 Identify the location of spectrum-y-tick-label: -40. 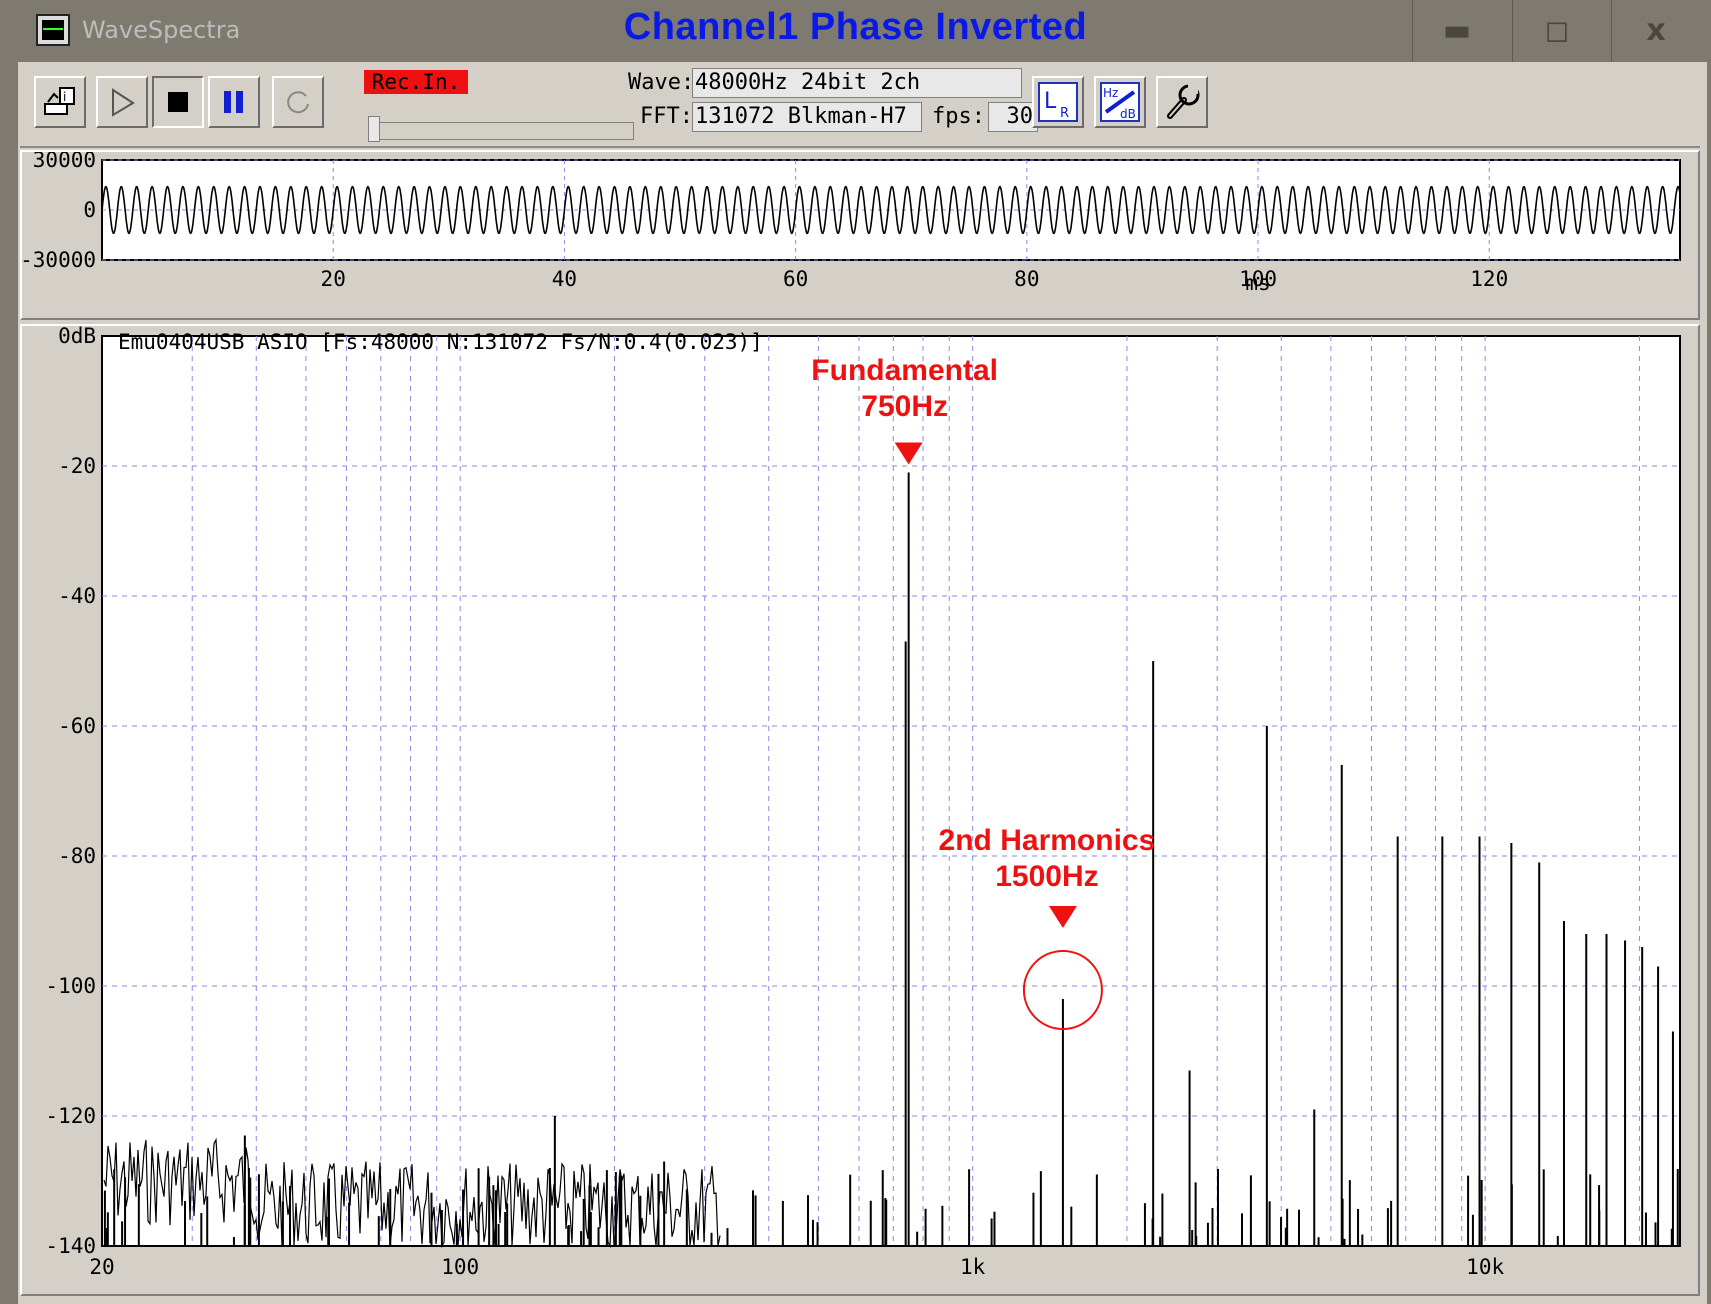
(77, 596).